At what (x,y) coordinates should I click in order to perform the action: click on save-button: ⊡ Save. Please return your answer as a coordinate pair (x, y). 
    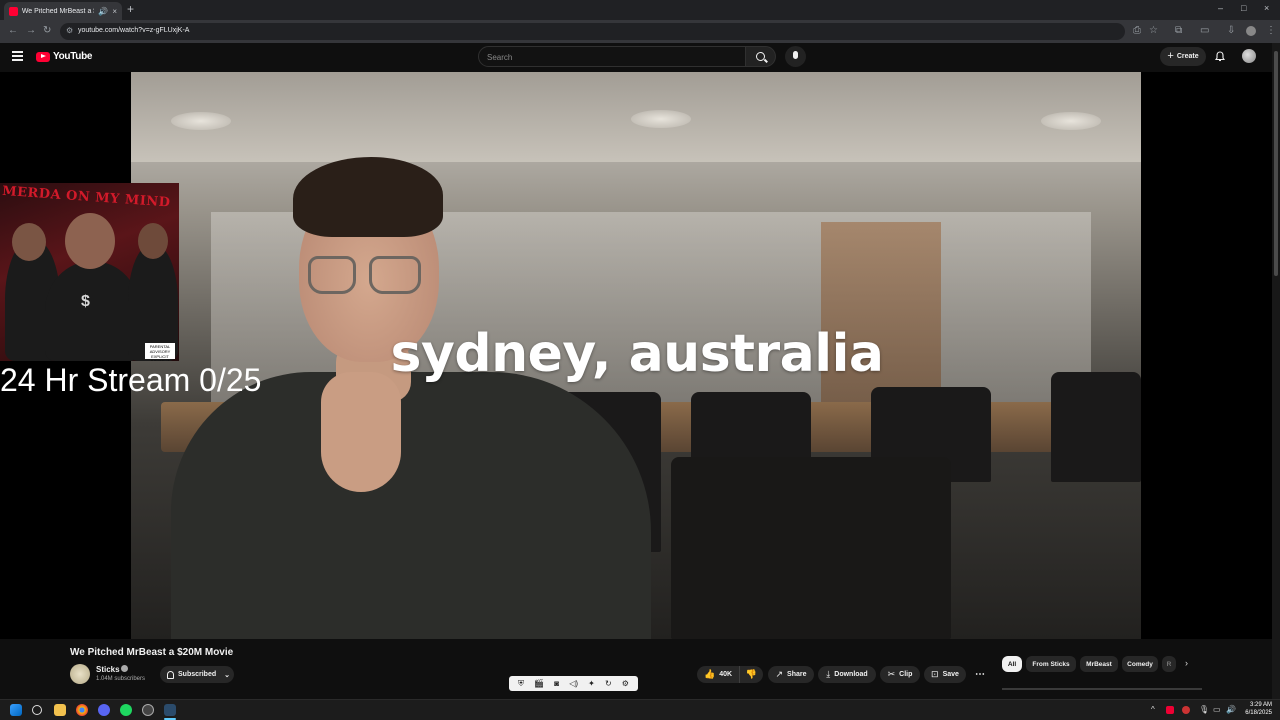
    Looking at the image, I should click on (945, 674).